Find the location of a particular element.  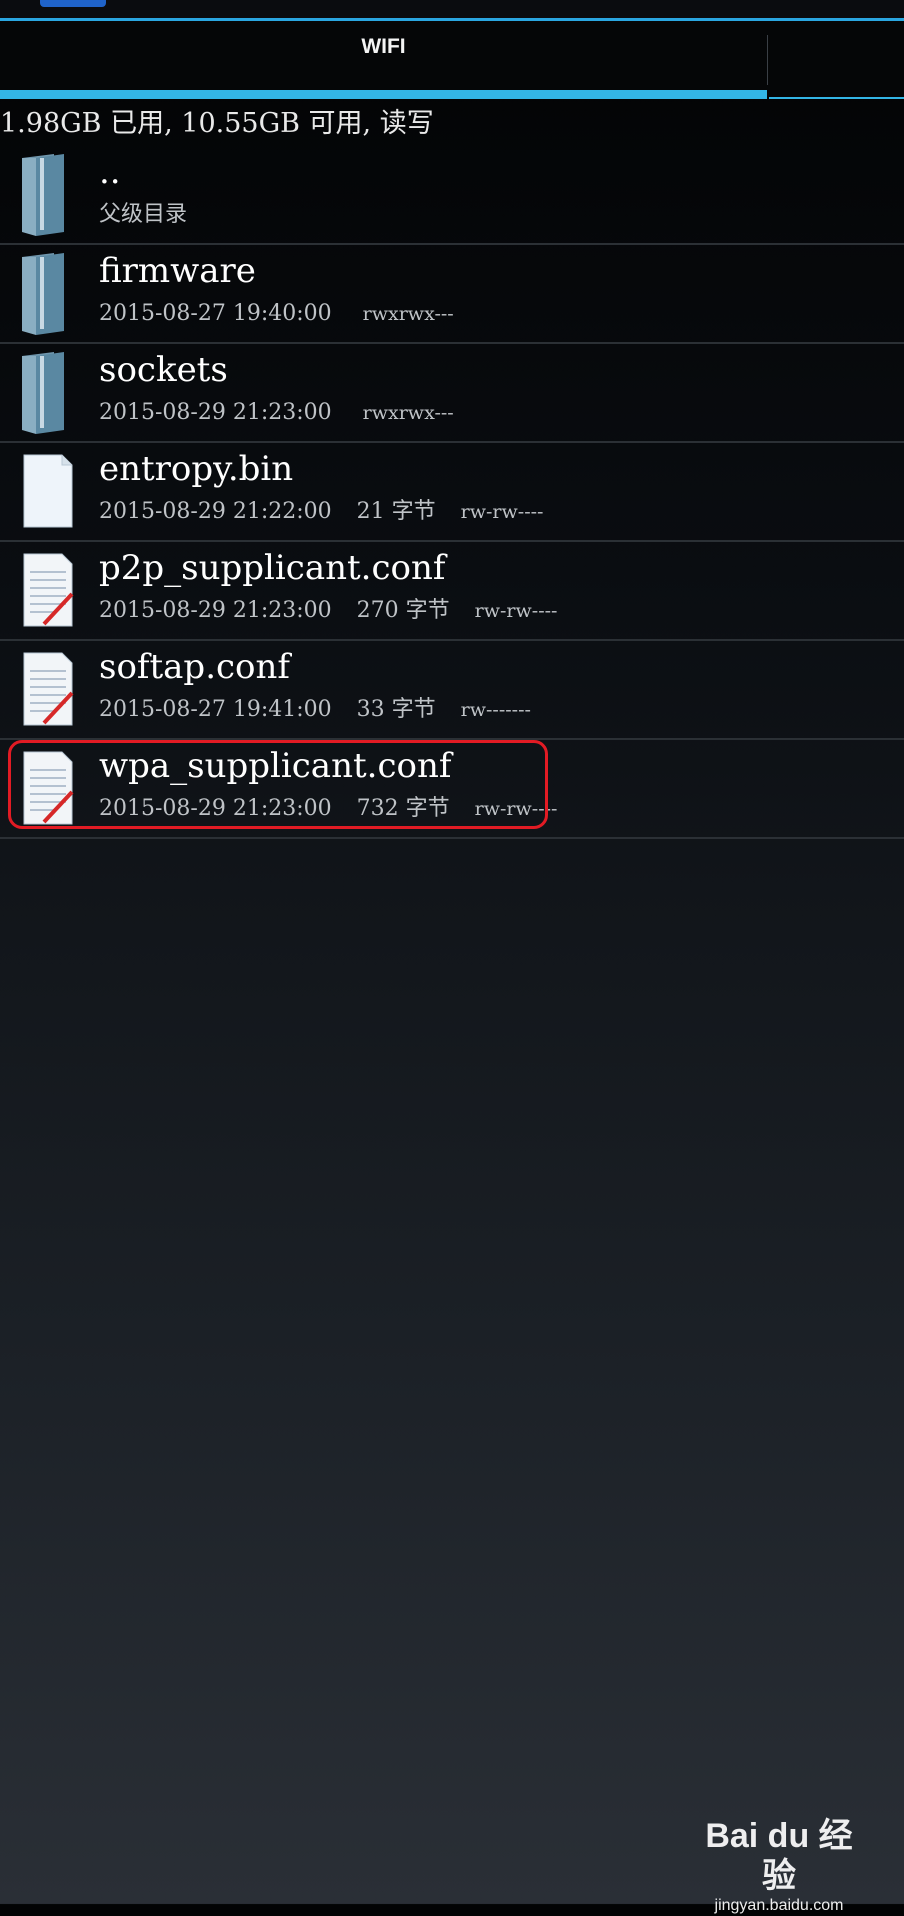

file-name: softap.conf is located at coordinates (195, 667).